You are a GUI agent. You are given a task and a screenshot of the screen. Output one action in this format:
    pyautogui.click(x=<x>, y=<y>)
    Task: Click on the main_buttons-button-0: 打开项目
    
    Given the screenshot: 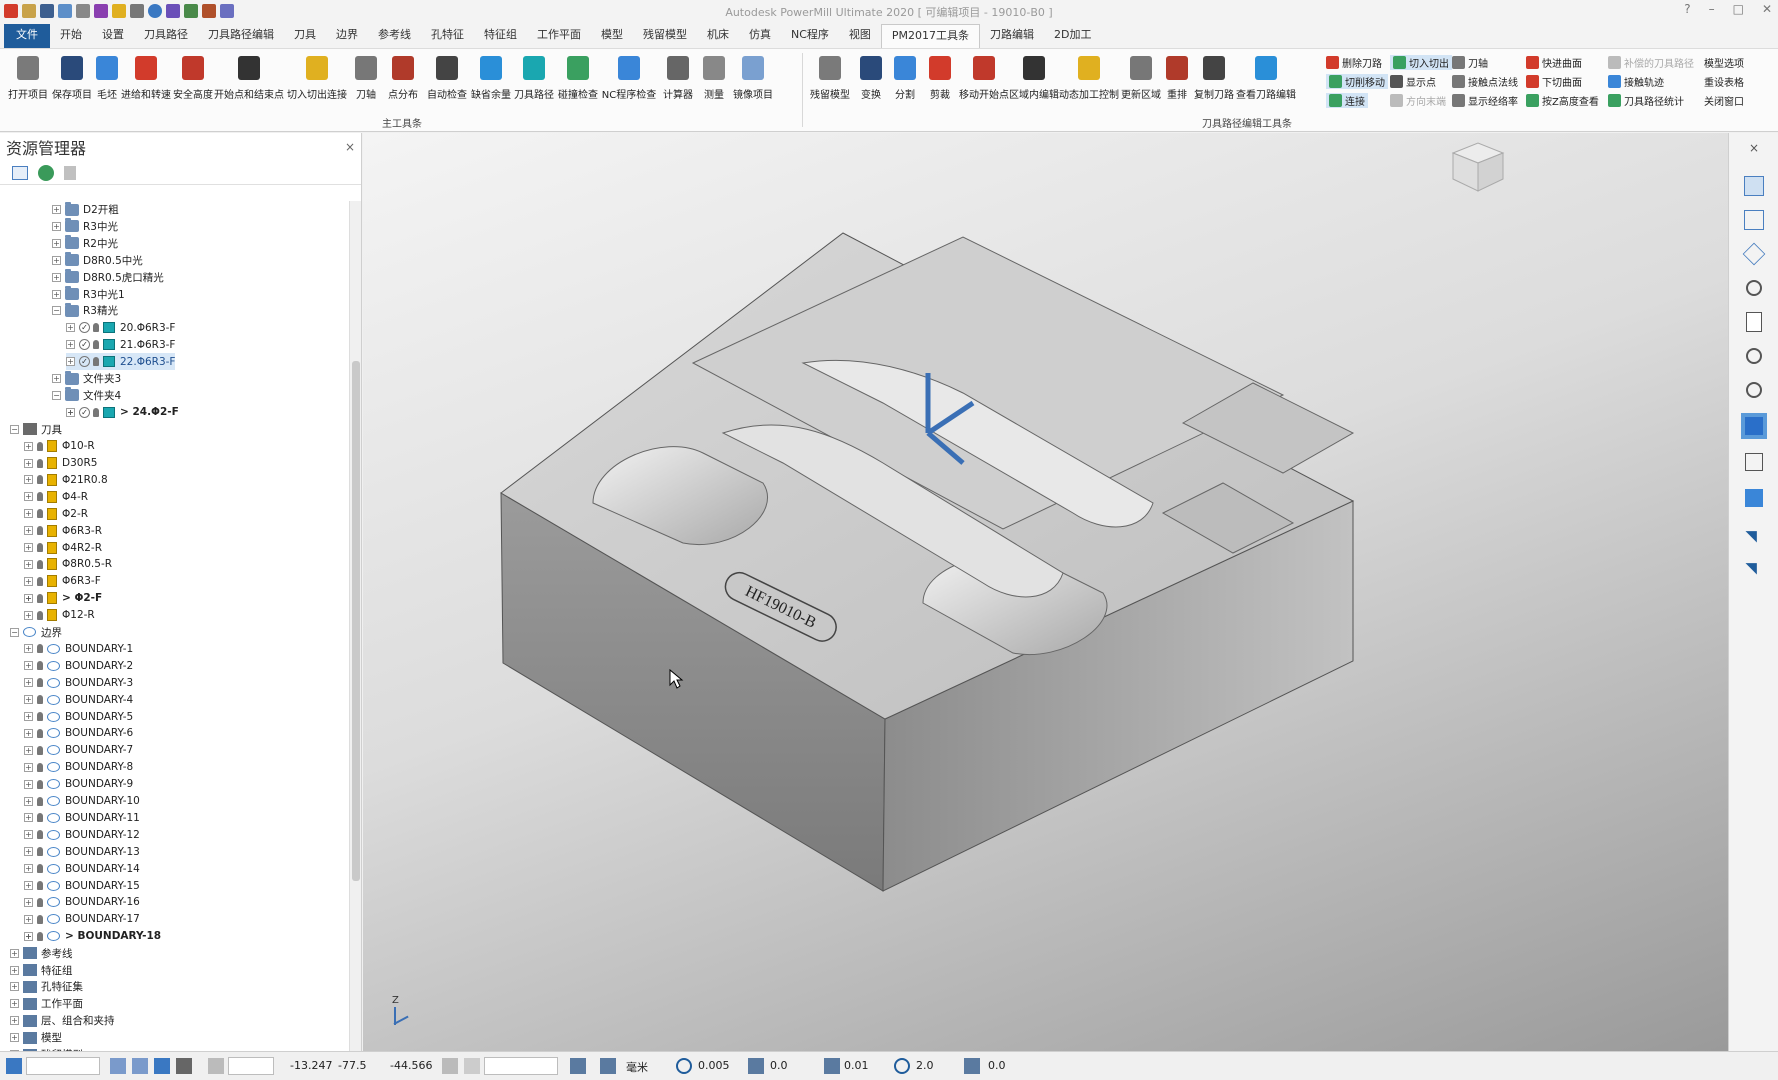 What is the action you would take?
    pyautogui.click(x=28, y=77)
    